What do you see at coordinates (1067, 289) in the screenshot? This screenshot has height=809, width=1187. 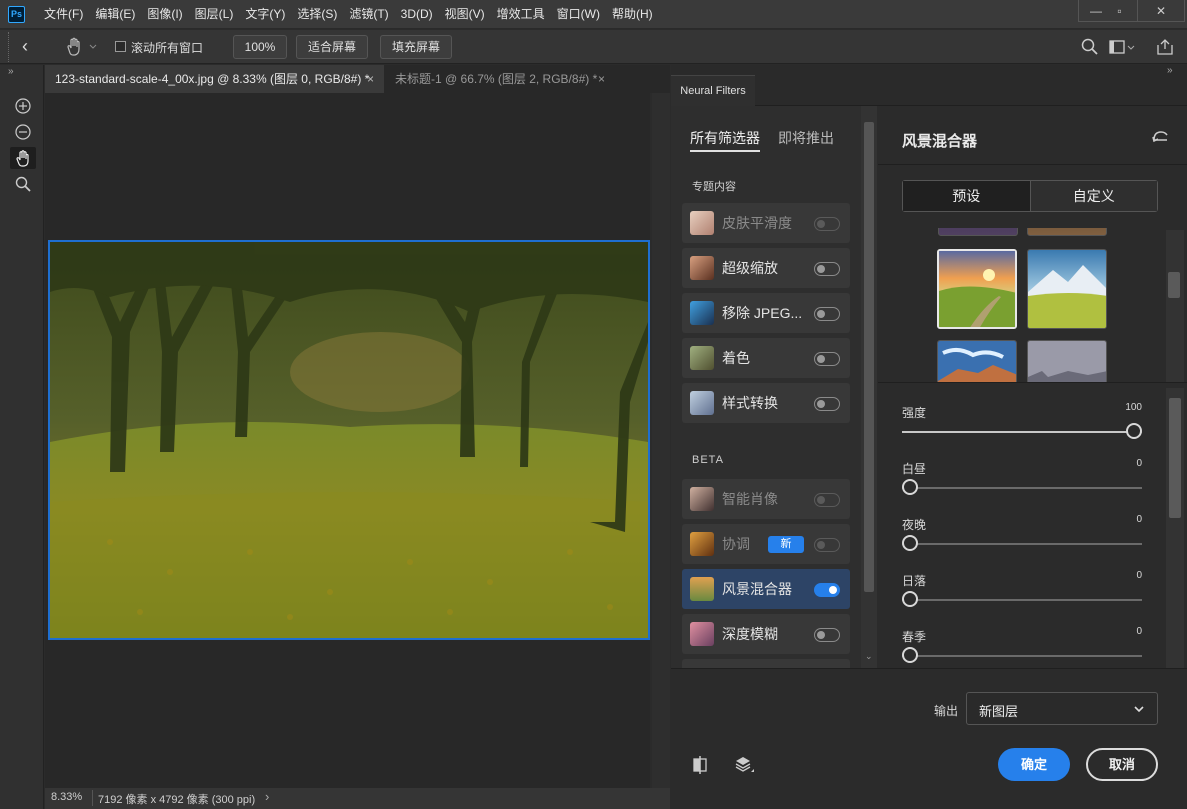 I see `preset-thumb-mountain-meadow` at bounding box center [1067, 289].